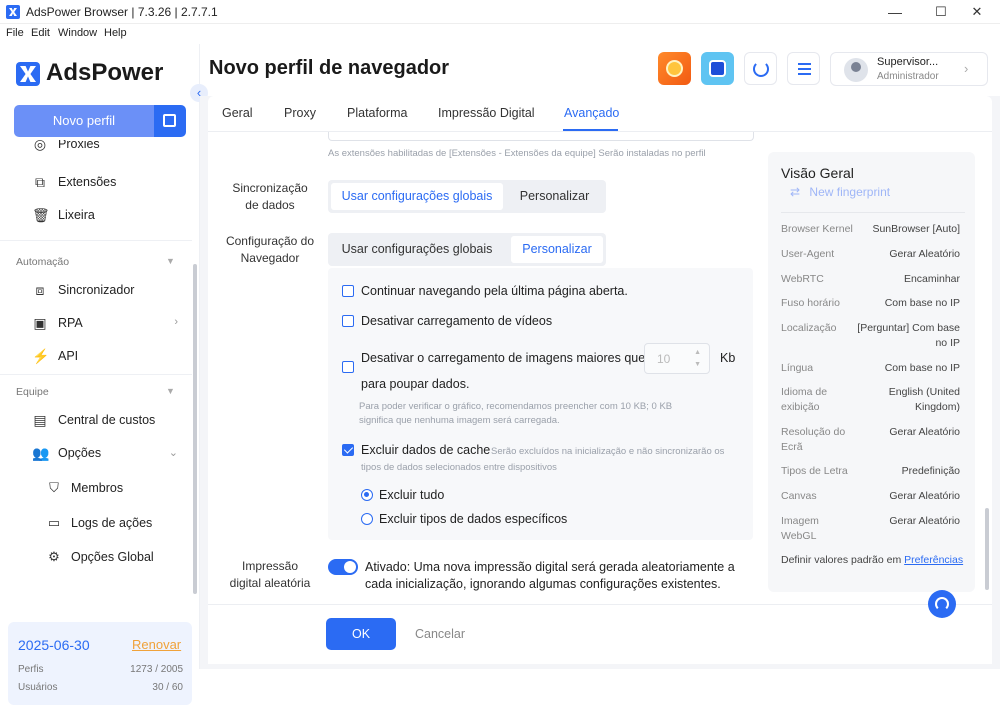  I want to click on users-icon: 👥, so click(41, 453).